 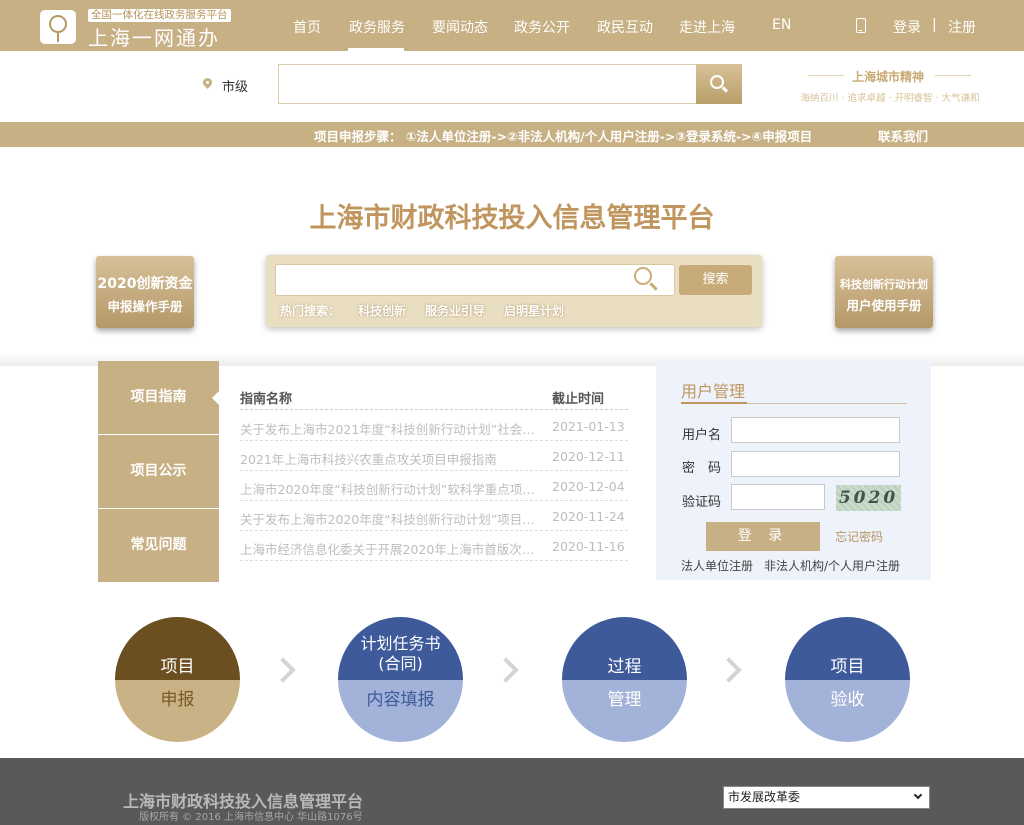 What do you see at coordinates (702, 435) in the screenshot?
I see `username-label: 用户名` at bounding box center [702, 435].